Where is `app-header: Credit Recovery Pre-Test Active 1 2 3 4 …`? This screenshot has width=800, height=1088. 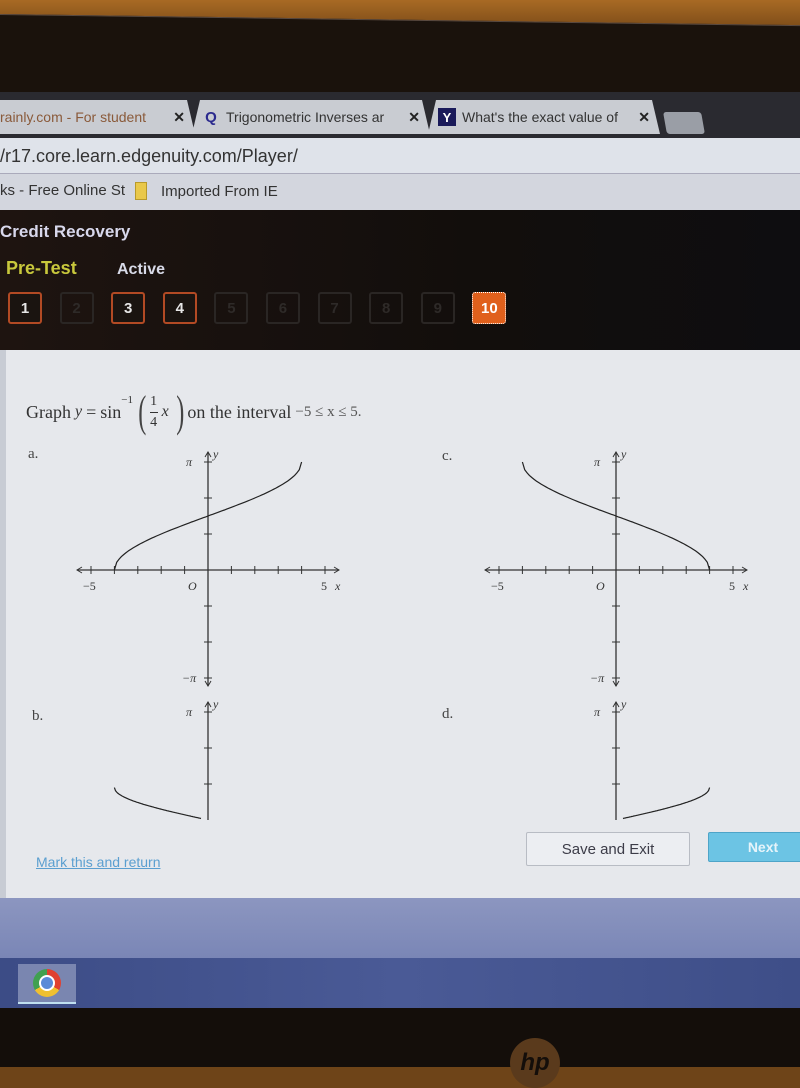 app-header: Credit Recovery Pre-Test Active 1 2 3 4 … is located at coordinates (400, 280).